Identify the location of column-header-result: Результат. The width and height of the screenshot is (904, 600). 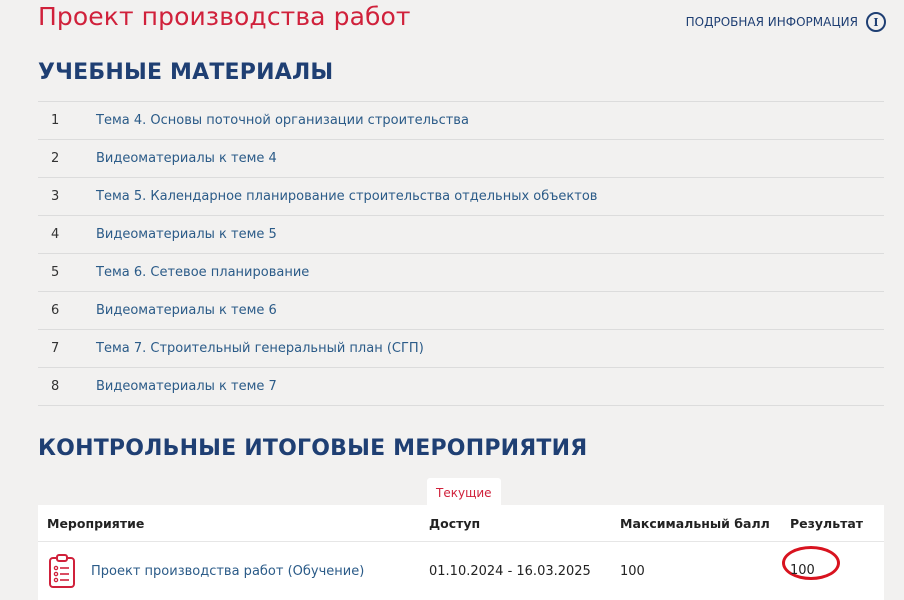
(827, 523).